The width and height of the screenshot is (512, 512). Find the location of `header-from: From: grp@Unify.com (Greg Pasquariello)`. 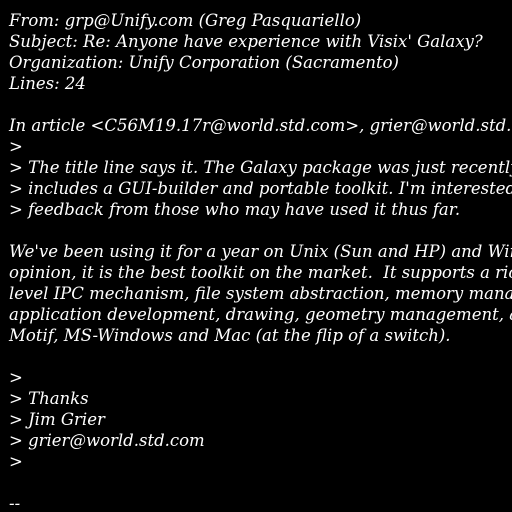

header-from: From: grp@Unify.com (Greg Pasquariello) is located at coordinates (185, 20).